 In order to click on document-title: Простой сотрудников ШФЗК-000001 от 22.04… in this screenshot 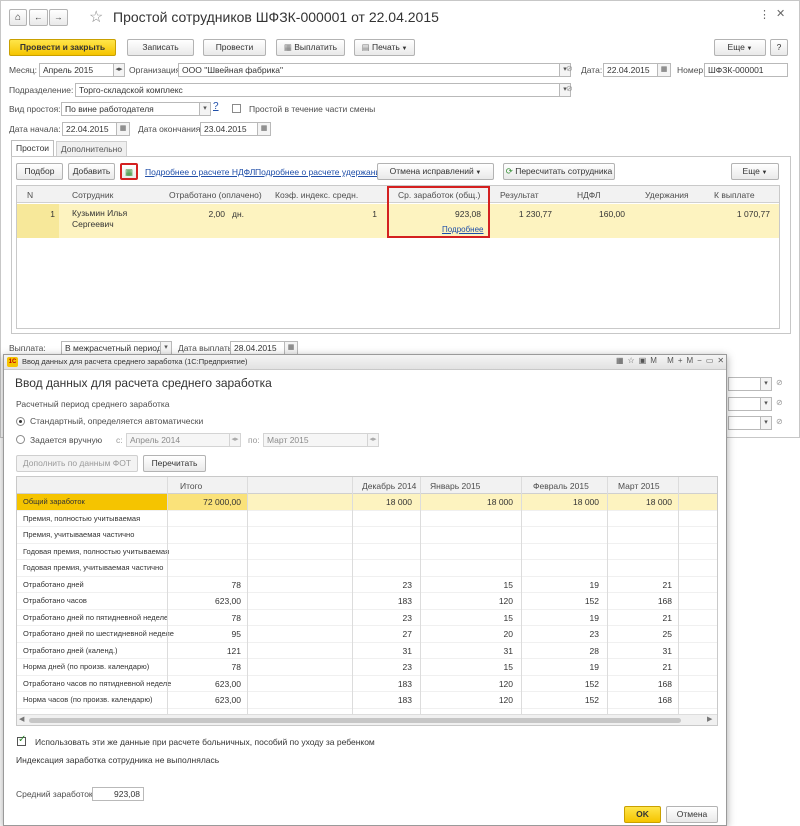, I will do `click(276, 17)`.